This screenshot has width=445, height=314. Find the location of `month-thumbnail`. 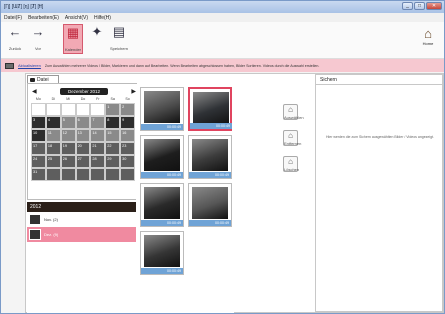

month-thumbnail is located at coordinates (35, 234).